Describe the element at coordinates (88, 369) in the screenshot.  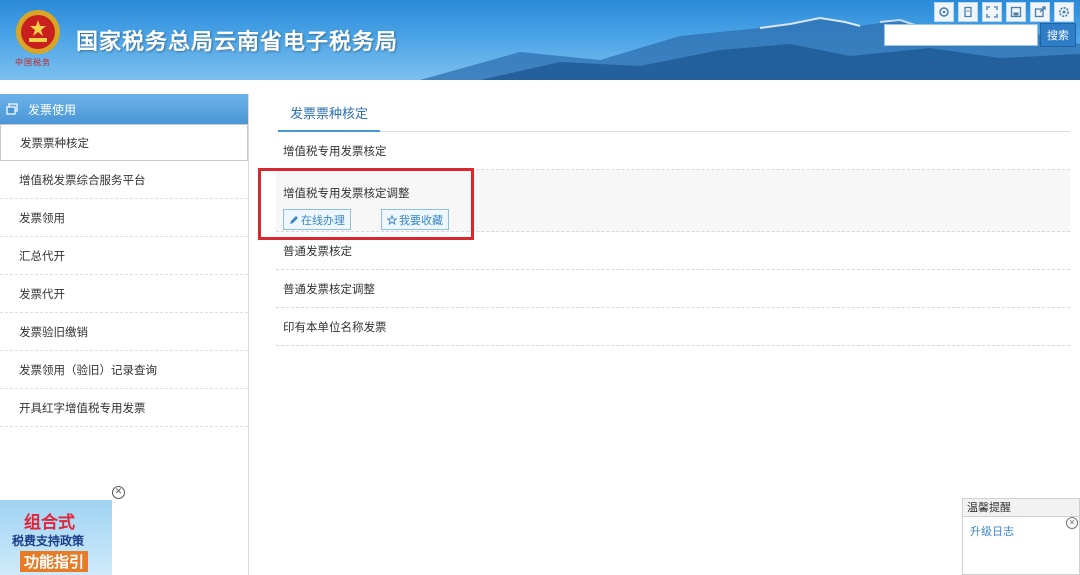
I see `sidebar-item-label: 发票领用（验旧）记录查询` at that location.